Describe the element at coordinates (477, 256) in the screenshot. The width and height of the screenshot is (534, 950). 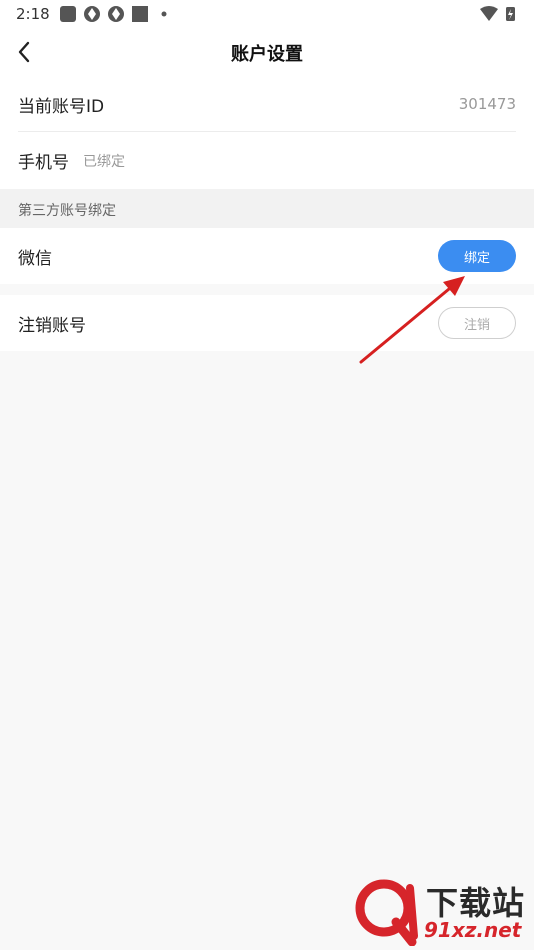
I see `bind-wechat-button: 绑定` at that location.